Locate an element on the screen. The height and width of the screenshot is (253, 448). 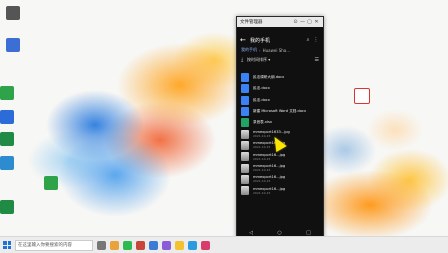
file-row: 新建 Microsoft Word 文档.docx is located at coordinates (280, 111).